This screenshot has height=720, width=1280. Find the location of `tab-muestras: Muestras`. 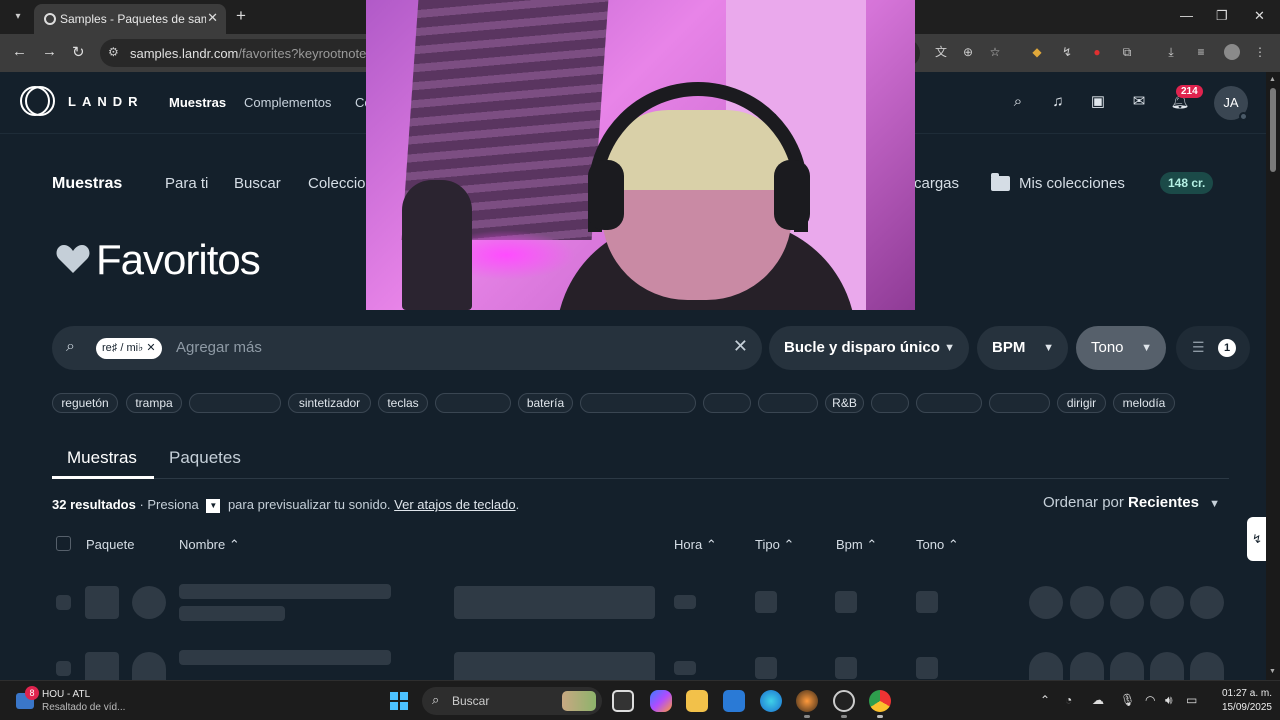

tab-muestras: Muestras is located at coordinates (102, 458).